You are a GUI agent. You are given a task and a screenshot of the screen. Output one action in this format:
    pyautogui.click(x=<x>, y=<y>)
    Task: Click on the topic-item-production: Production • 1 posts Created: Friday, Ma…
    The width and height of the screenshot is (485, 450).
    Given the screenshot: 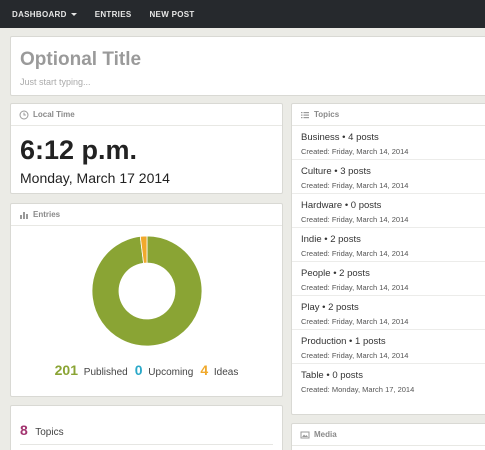 What is the action you would take?
    pyautogui.click(x=388, y=347)
    